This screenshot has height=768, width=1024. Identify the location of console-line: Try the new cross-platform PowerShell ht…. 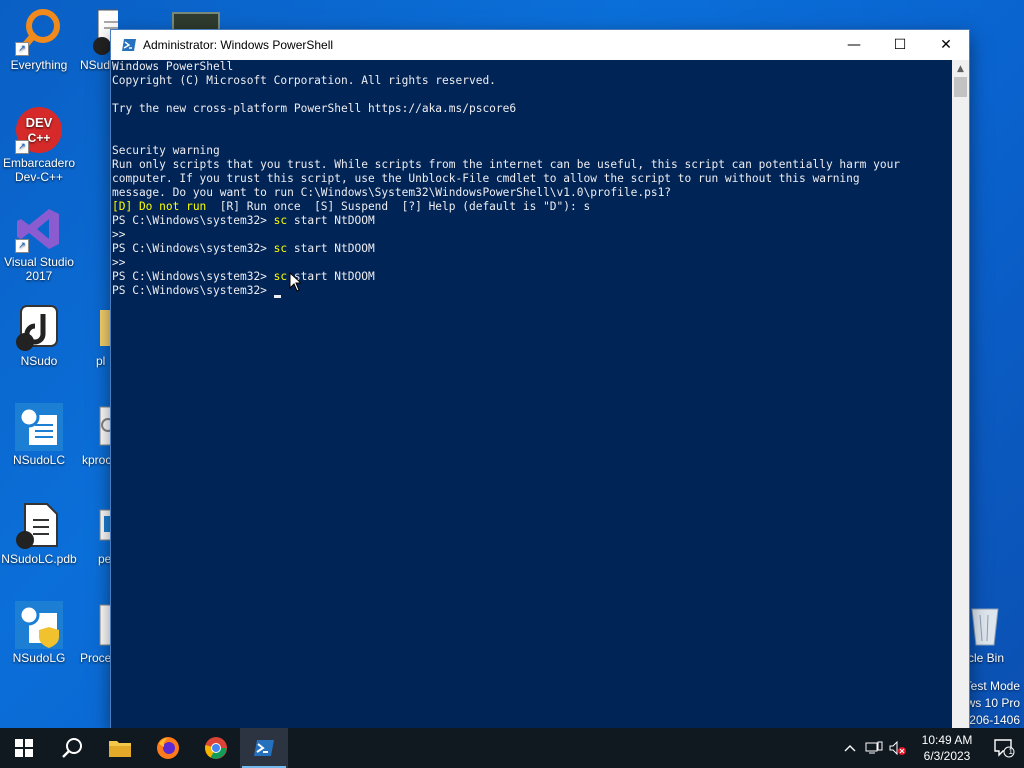
(314, 108).